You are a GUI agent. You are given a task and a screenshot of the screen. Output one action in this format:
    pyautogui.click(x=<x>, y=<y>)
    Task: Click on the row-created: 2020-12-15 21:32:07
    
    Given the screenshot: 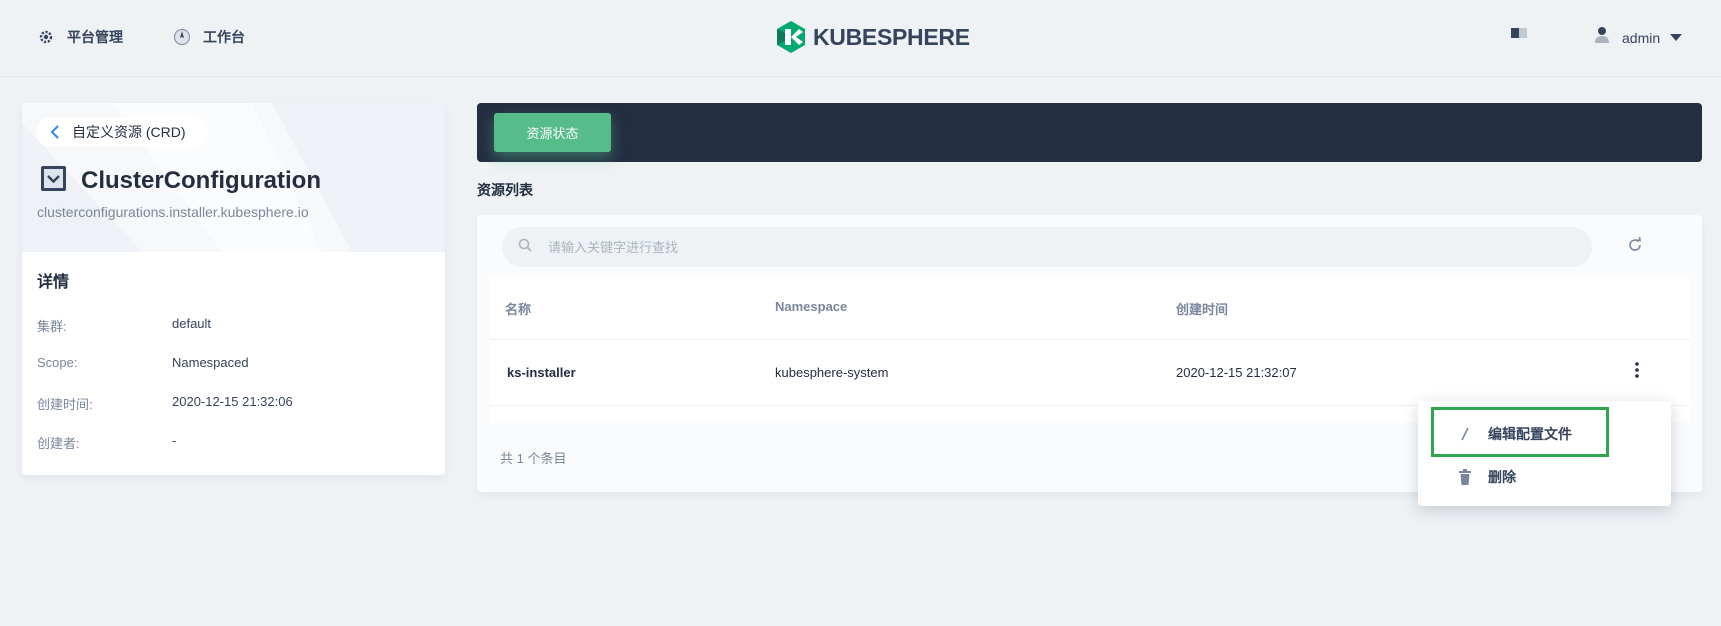 What is the action you would take?
    pyautogui.click(x=1236, y=372)
    